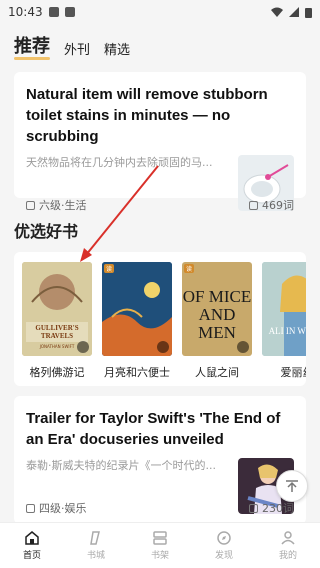 This screenshot has width=320, height=568. What do you see at coordinates (287, 556) in the screenshot?
I see `nav-label: 我的` at bounding box center [287, 556].